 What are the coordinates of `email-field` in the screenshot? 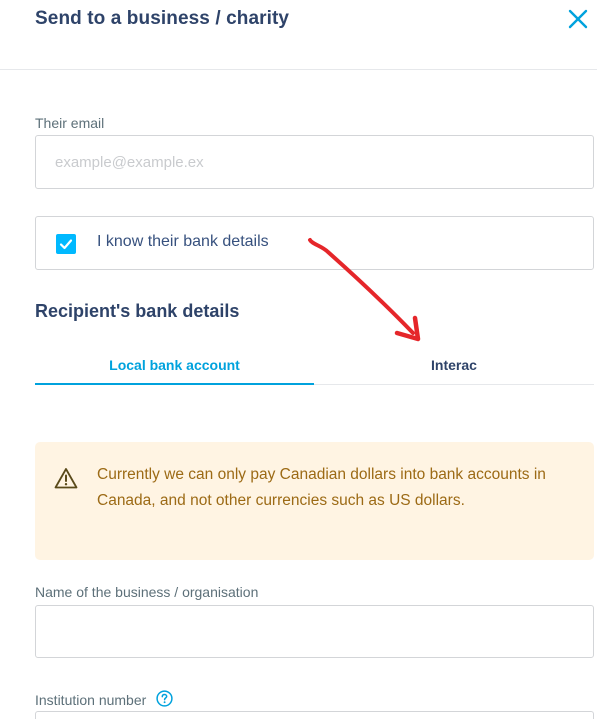 It's located at (314, 162).